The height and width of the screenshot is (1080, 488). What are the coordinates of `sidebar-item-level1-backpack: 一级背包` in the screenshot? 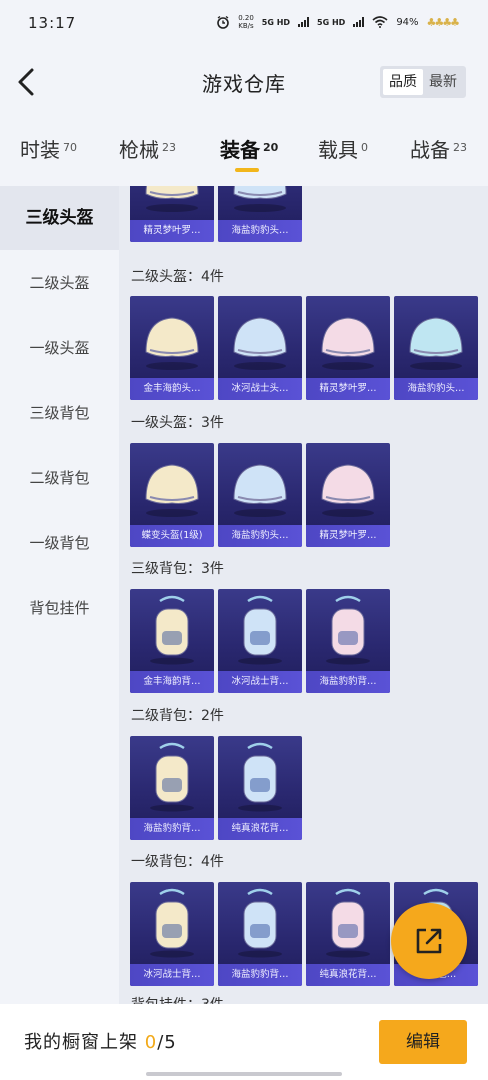 It's located at (59, 543).